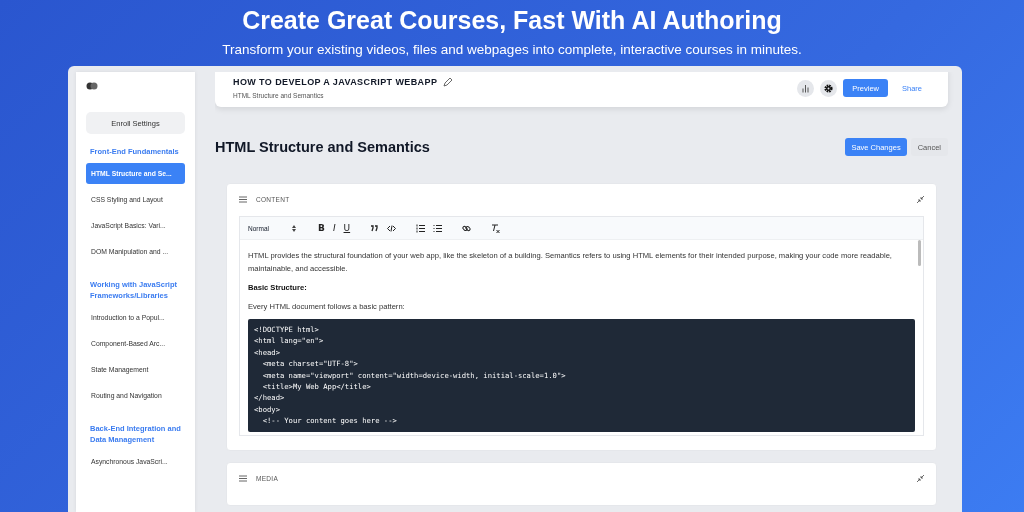  I want to click on bullet-list-icon, so click(438, 228).